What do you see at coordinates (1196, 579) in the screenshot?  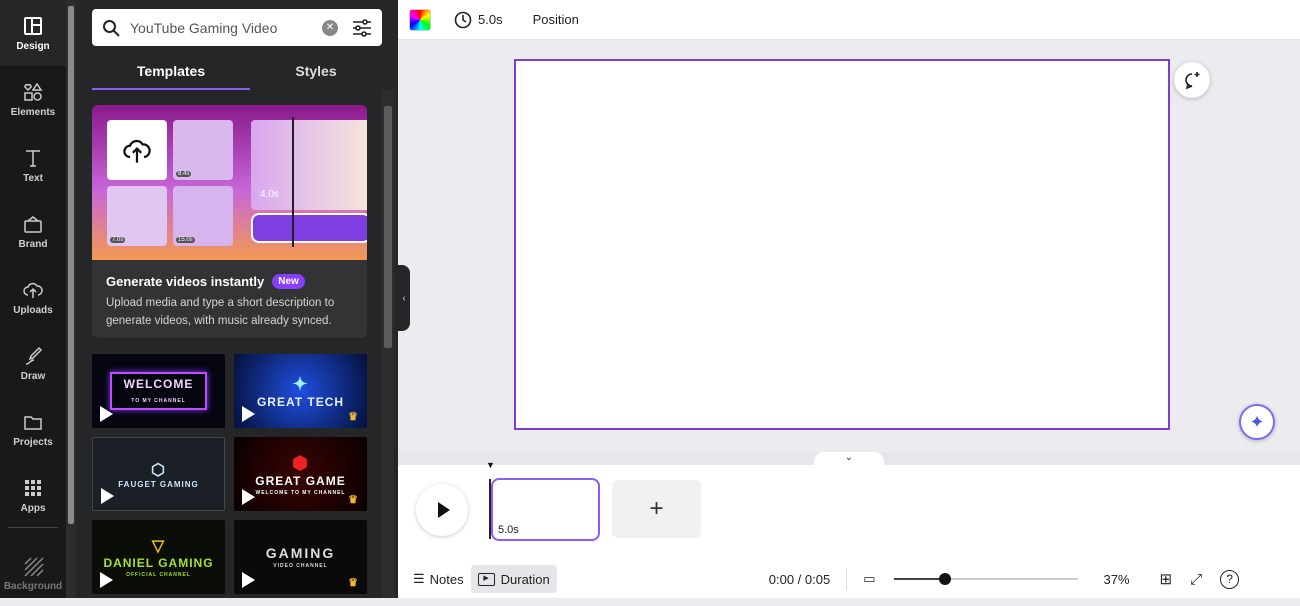 I see `fullscreen-icon: ⤢` at bounding box center [1196, 579].